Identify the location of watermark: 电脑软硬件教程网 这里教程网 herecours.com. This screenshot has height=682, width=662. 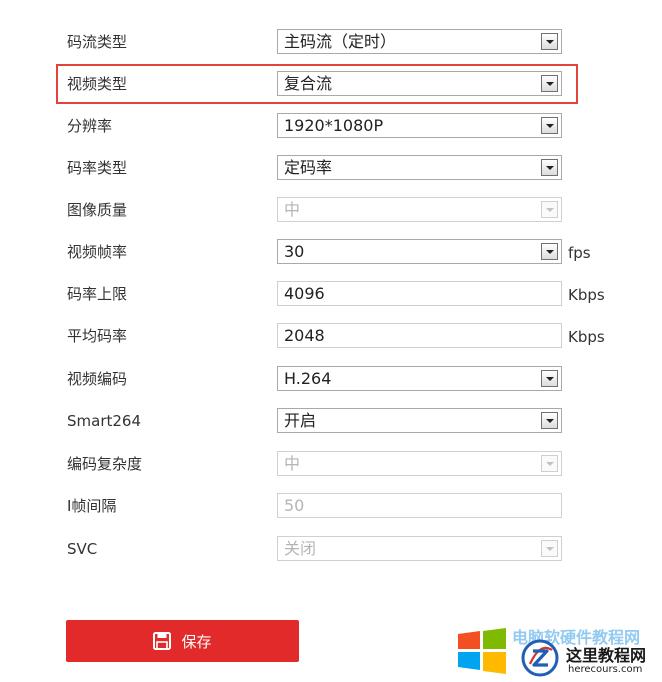
(559, 653).